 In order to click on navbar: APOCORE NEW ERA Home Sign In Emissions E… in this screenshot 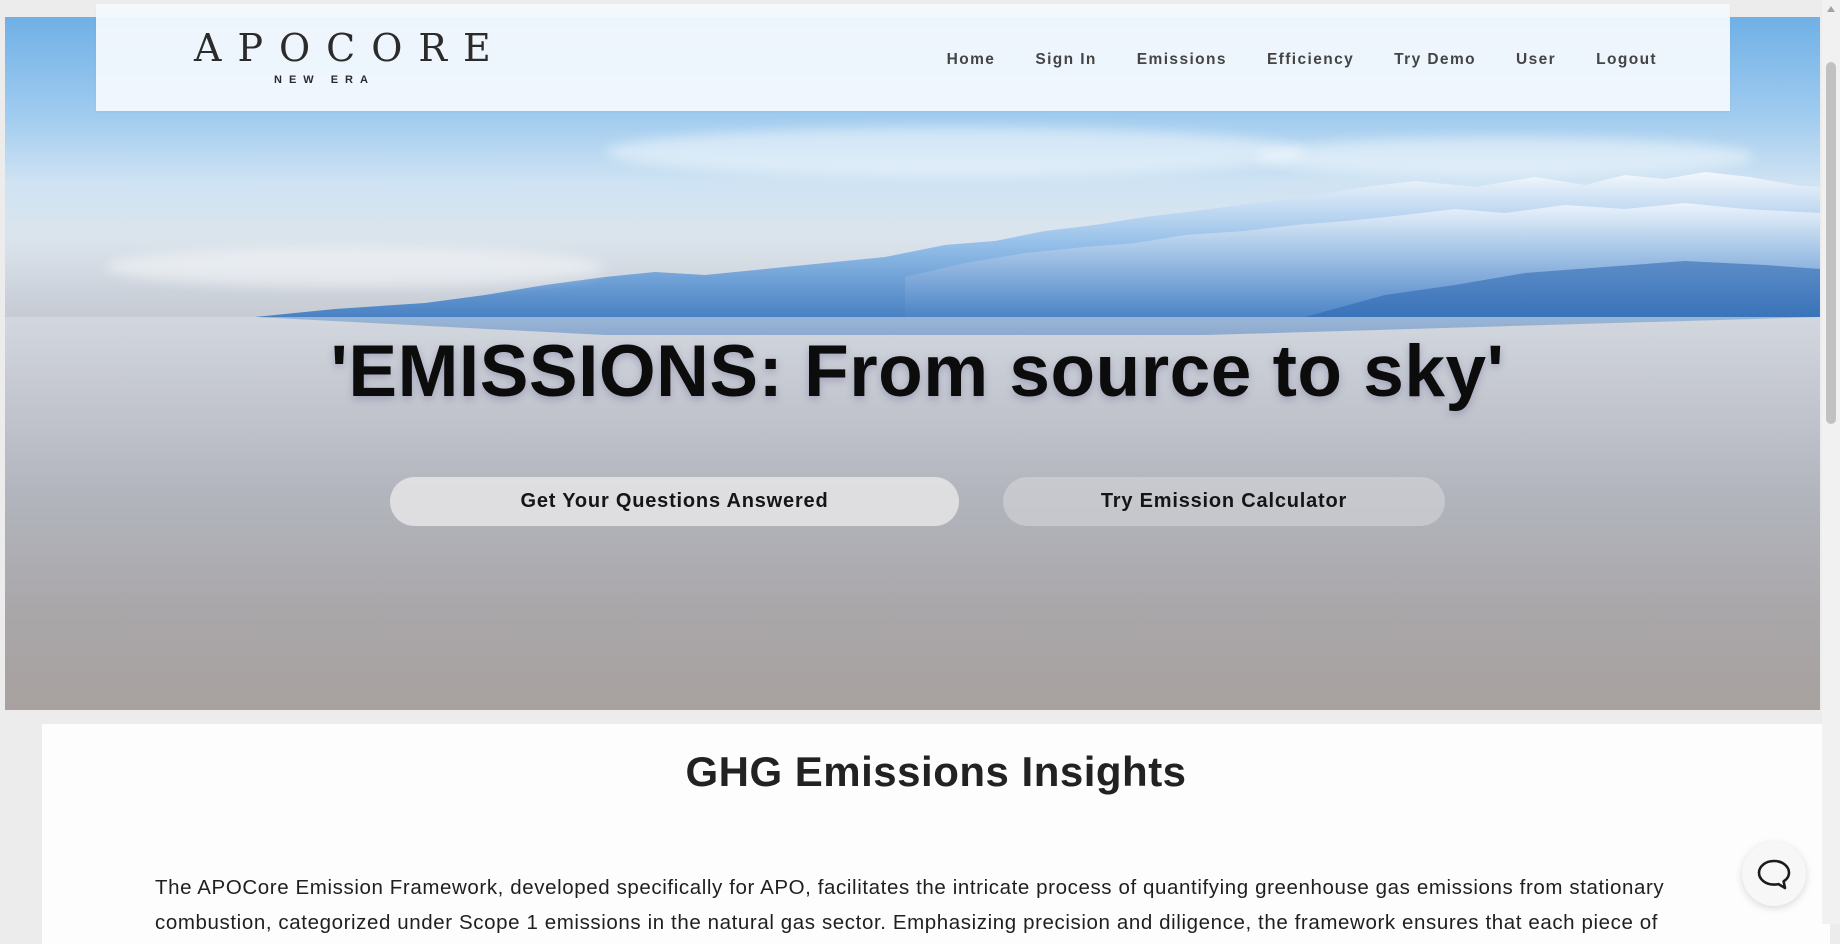, I will do `click(913, 57)`.